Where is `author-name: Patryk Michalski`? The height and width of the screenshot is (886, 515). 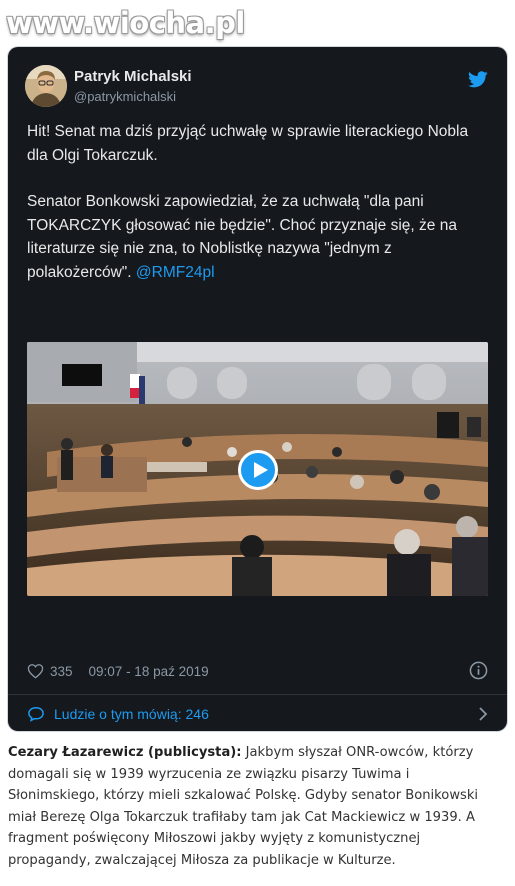
author-name: Patryk Michalski is located at coordinates (133, 76).